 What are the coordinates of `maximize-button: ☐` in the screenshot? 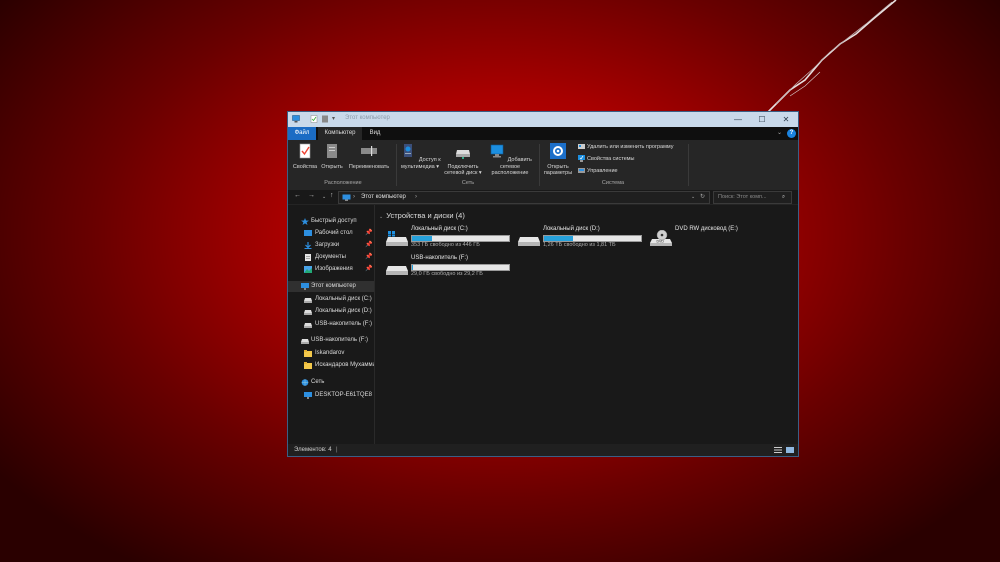 It's located at (762, 119).